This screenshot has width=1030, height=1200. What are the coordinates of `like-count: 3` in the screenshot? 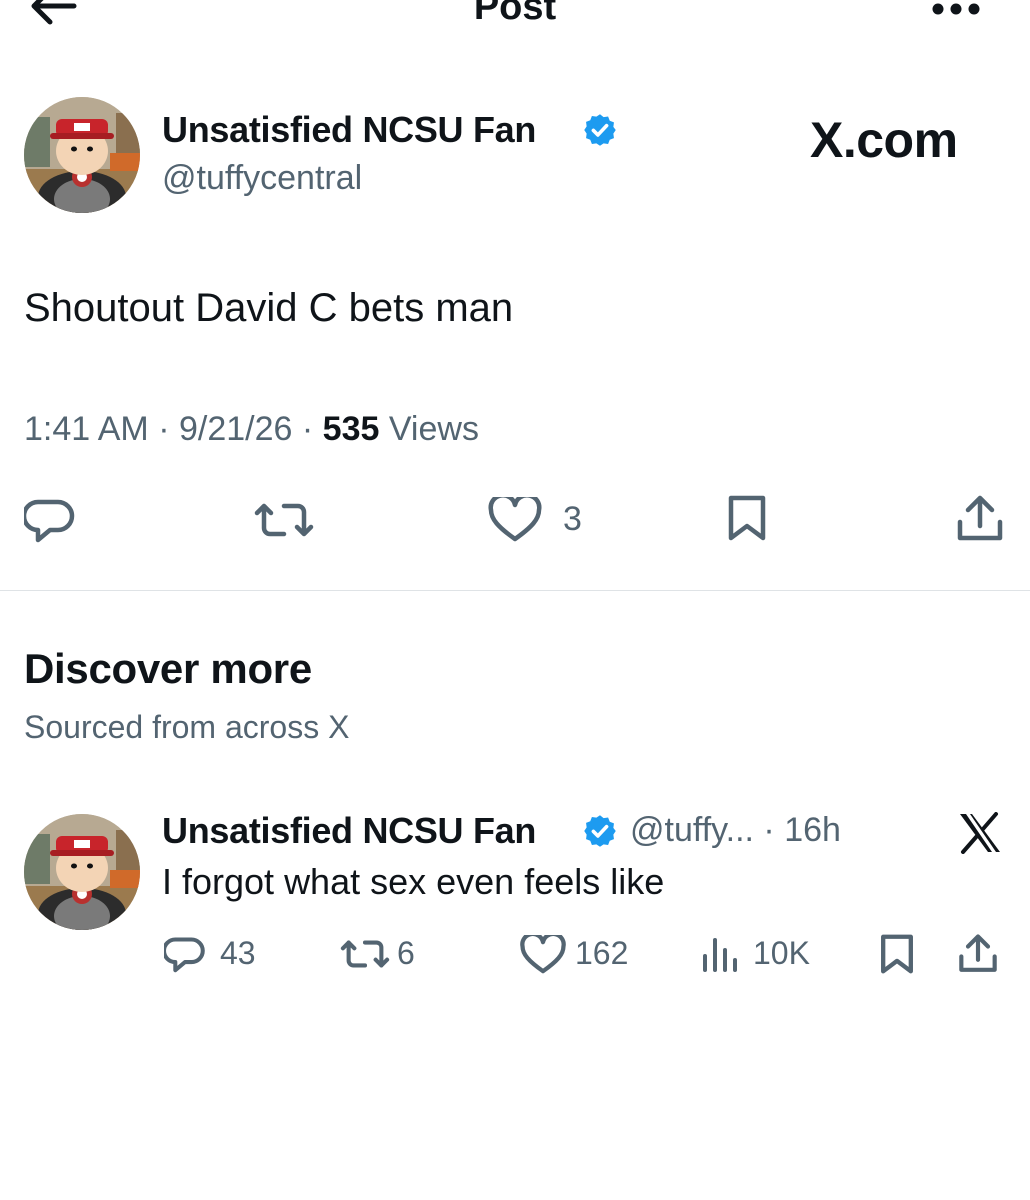 It's located at (572, 519).